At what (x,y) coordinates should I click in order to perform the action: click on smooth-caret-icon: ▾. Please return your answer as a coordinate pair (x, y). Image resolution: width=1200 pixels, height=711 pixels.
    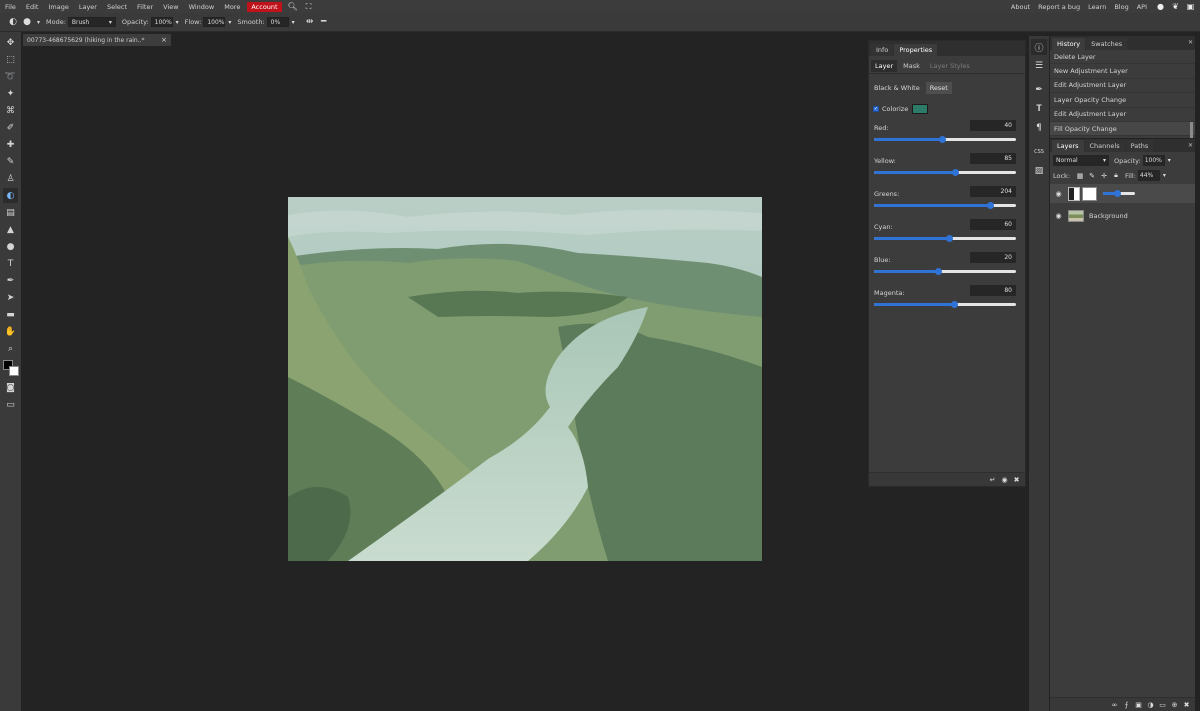
    Looking at the image, I should click on (293, 22).